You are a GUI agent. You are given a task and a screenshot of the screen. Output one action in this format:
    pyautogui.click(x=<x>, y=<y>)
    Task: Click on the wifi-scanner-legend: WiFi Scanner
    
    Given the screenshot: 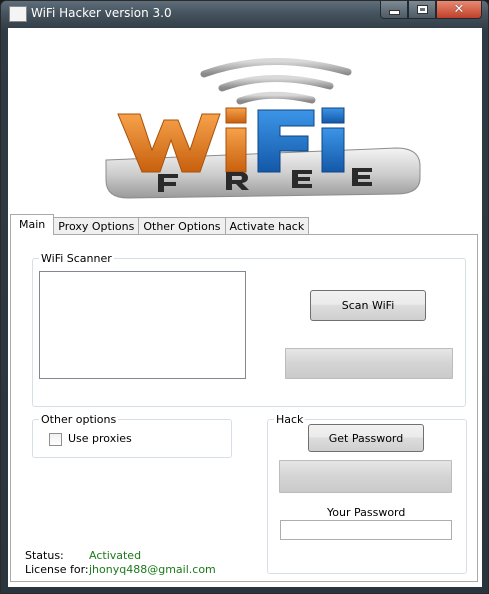 What is the action you would take?
    pyautogui.click(x=76, y=258)
    